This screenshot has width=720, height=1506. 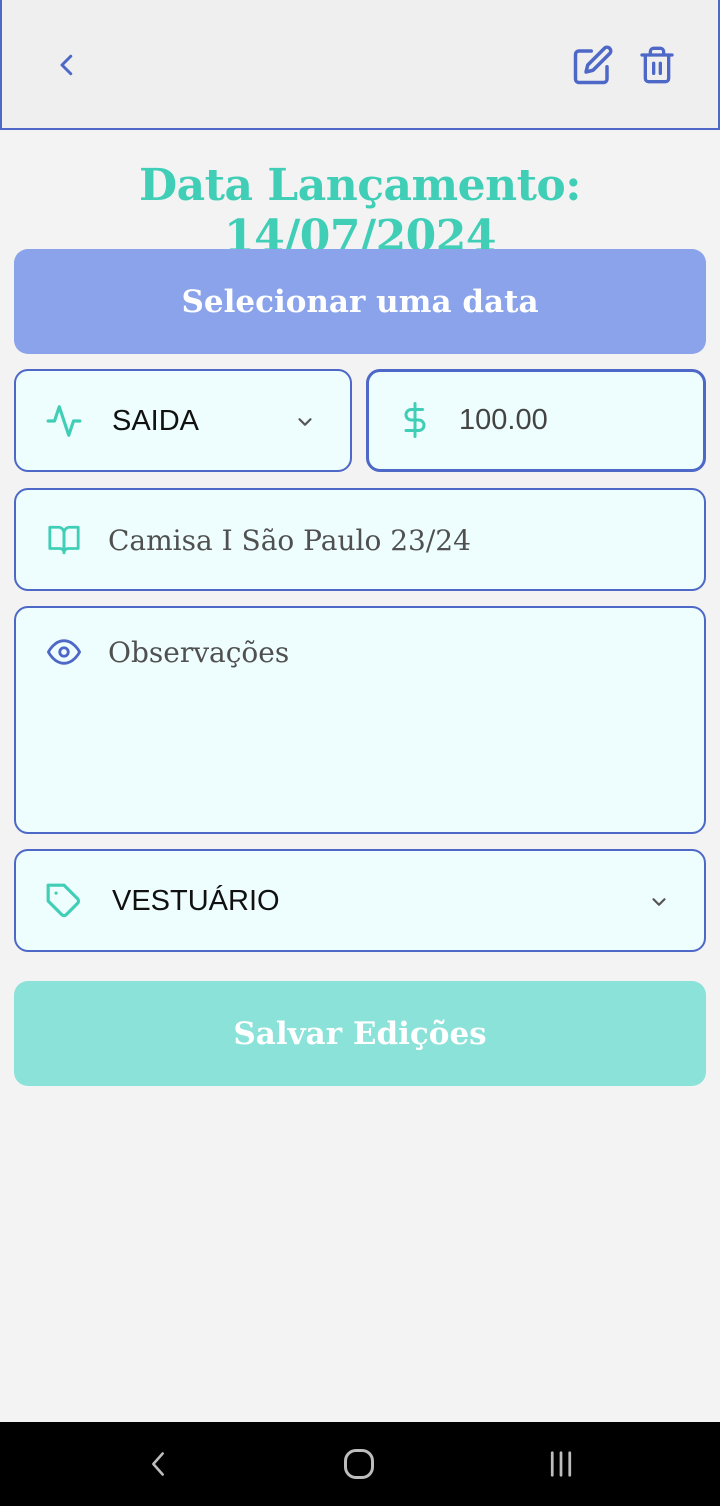 What do you see at coordinates (196, 901) in the screenshot?
I see `category-select-value: VESTUÁRIO` at bounding box center [196, 901].